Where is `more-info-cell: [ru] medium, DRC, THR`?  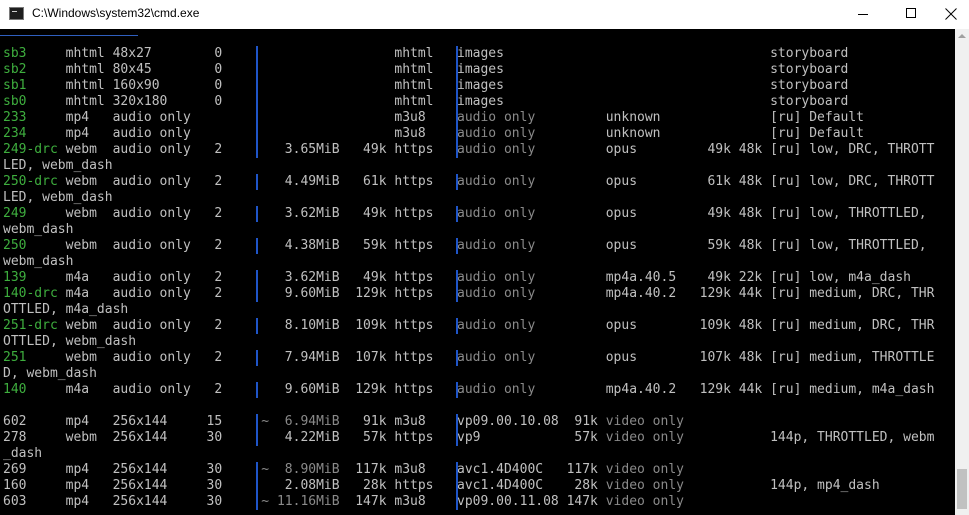 more-info-cell: [ru] medium, DRC, THR is located at coordinates (852, 325).